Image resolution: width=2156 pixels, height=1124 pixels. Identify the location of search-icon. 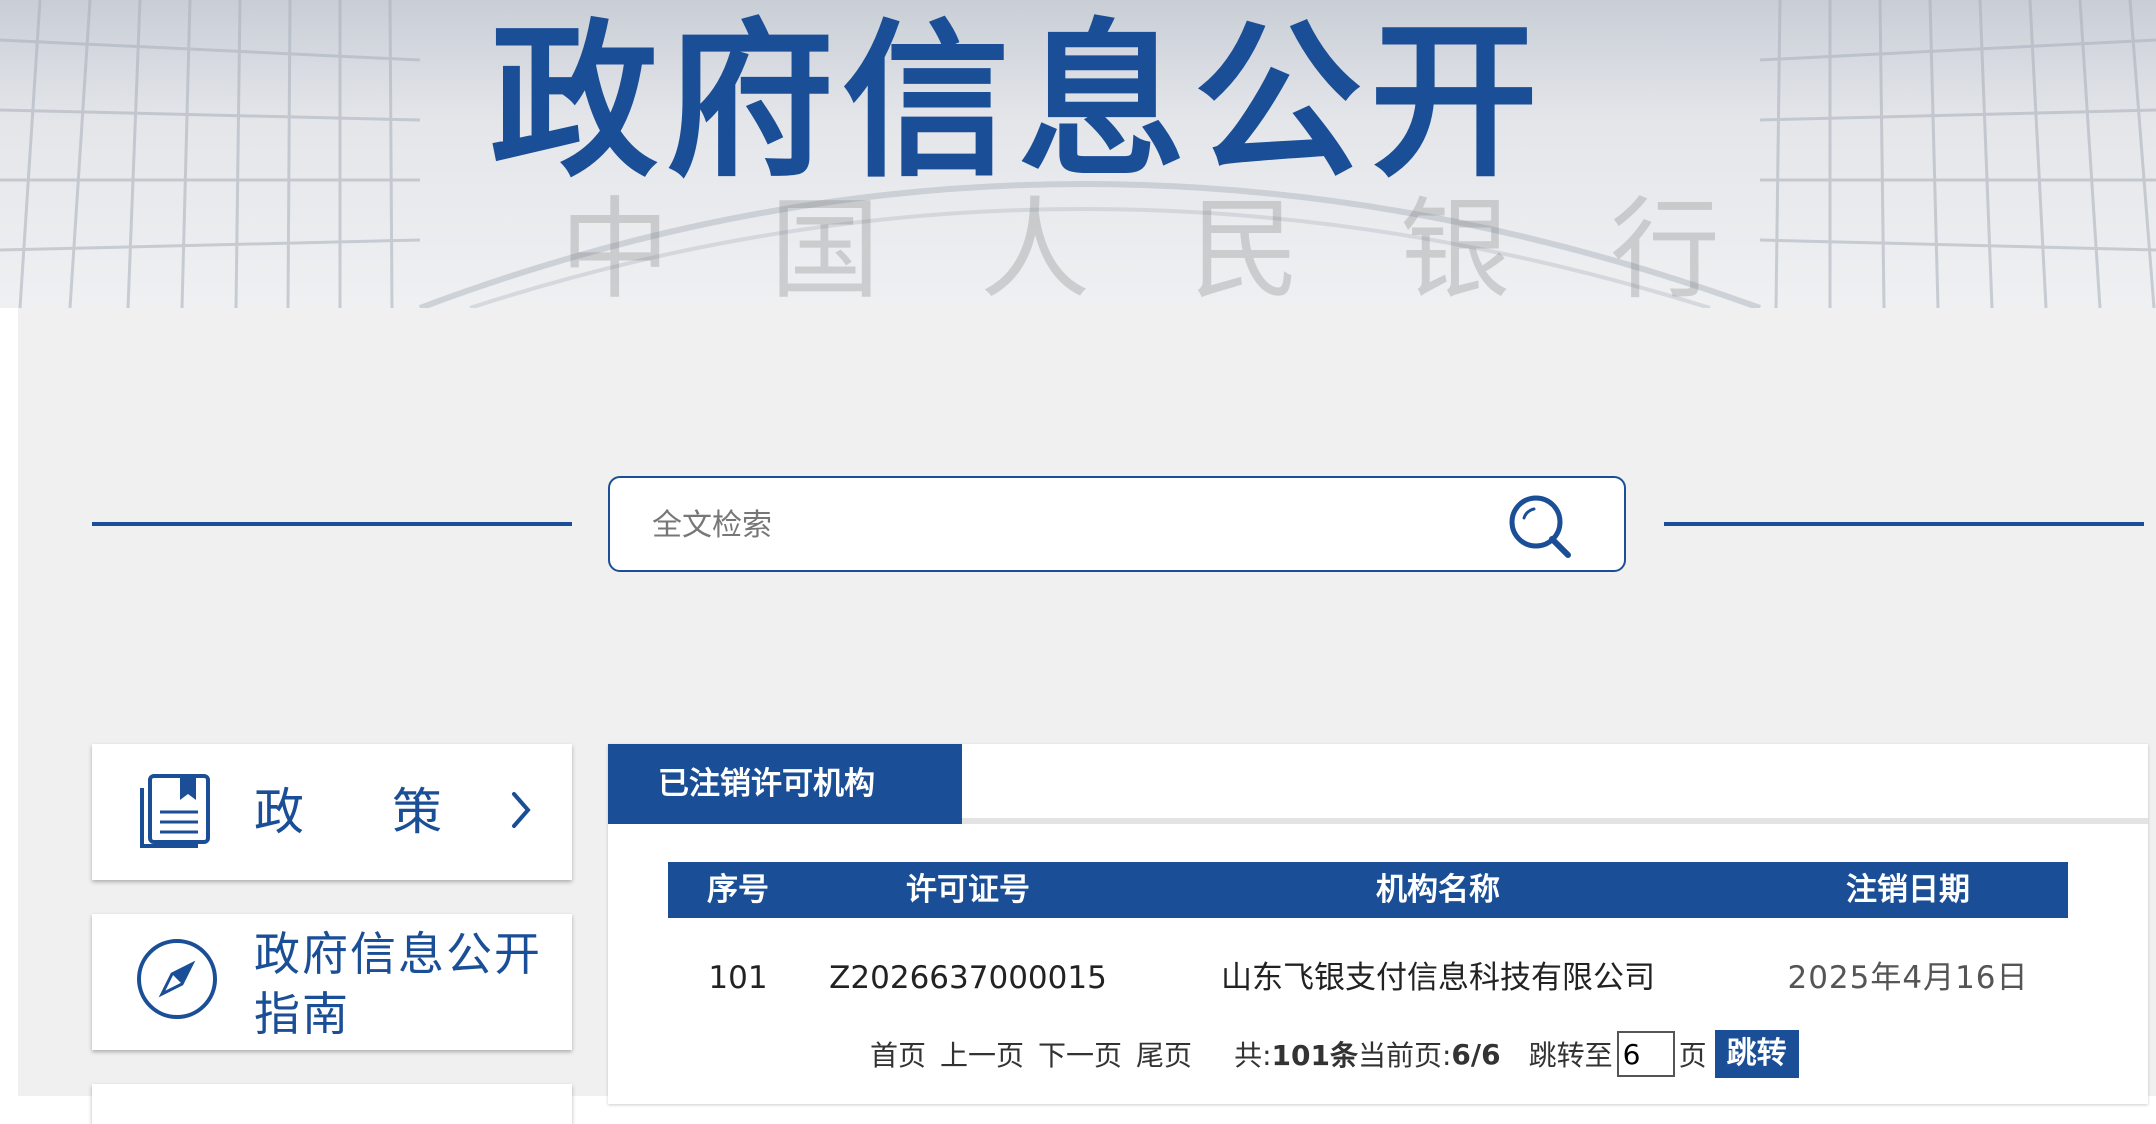
(1541, 527).